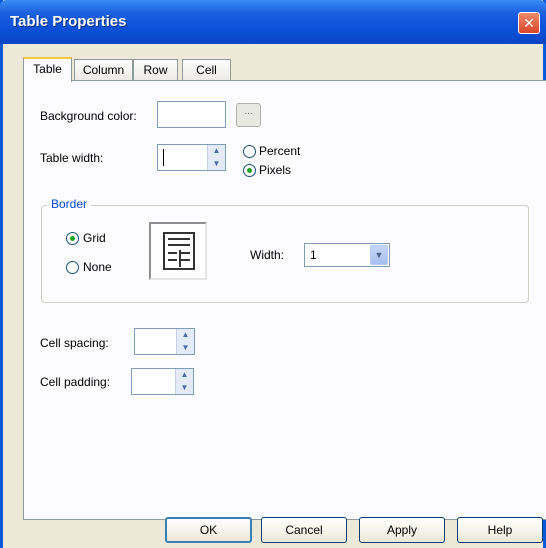 Image resolution: width=546 pixels, height=548 pixels. Describe the element at coordinates (206, 70) in the screenshot. I see `tab-cell: Cell` at that location.